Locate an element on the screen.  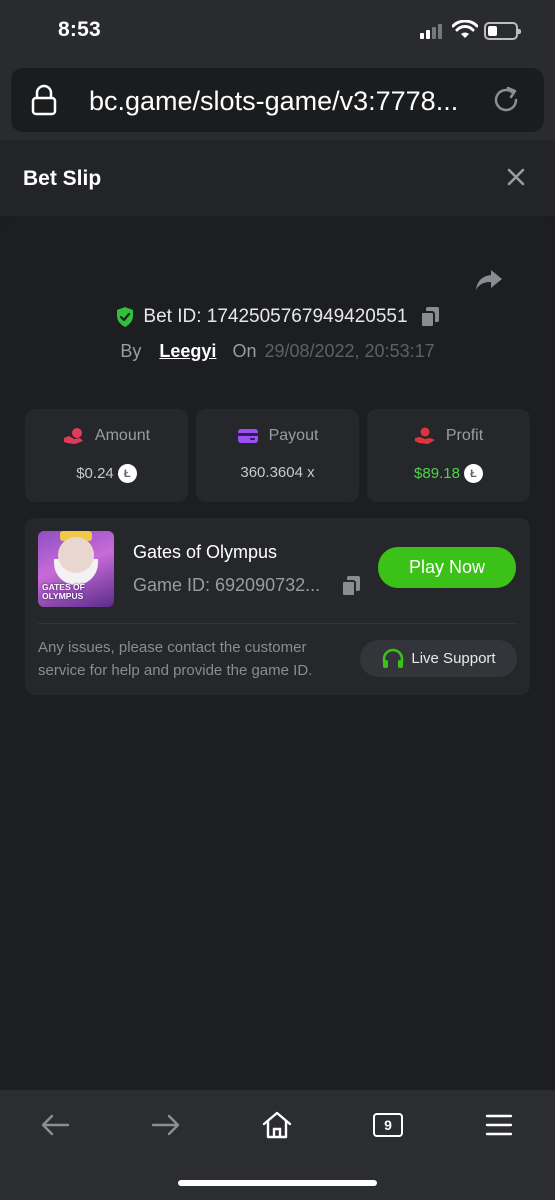
arrow-right-icon is located at coordinates (165, 1125).